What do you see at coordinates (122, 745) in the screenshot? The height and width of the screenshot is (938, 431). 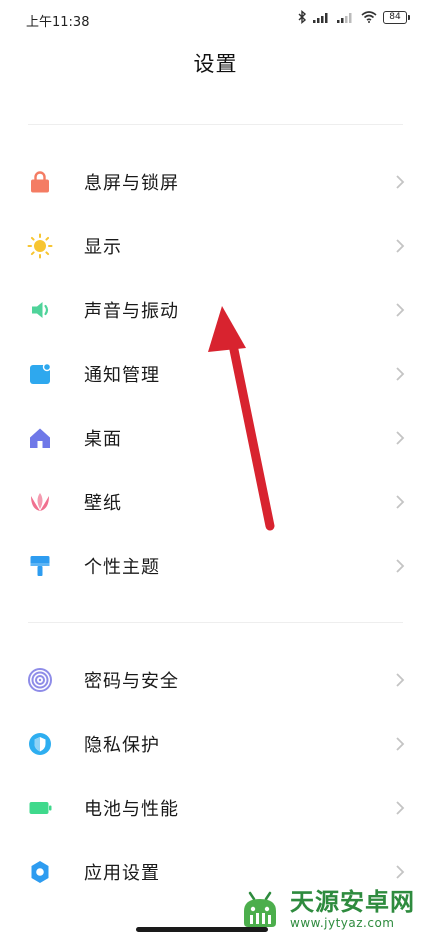 I see `settings-item-label: 隐私保护` at bounding box center [122, 745].